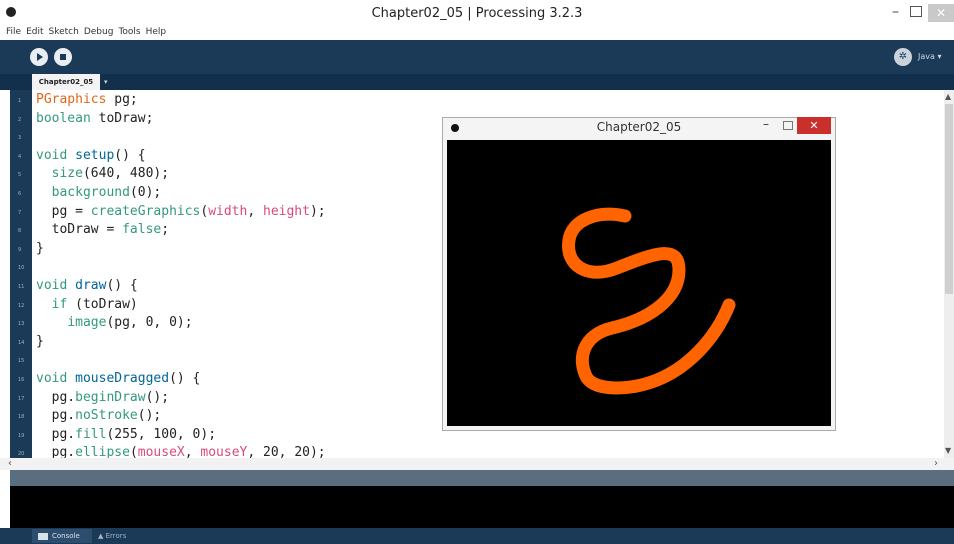 The width and height of the screenshot is (954, 544). I want to click on console-tab: Console, so click(62, 536).